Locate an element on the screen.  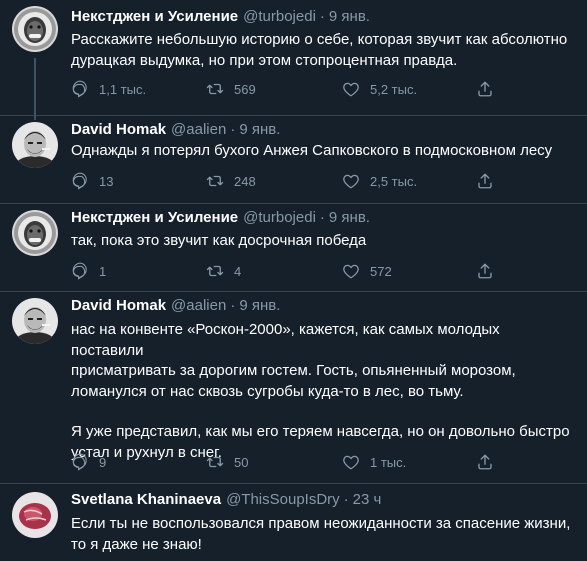
reply-count: 13 is located at coordinates (106, 181).